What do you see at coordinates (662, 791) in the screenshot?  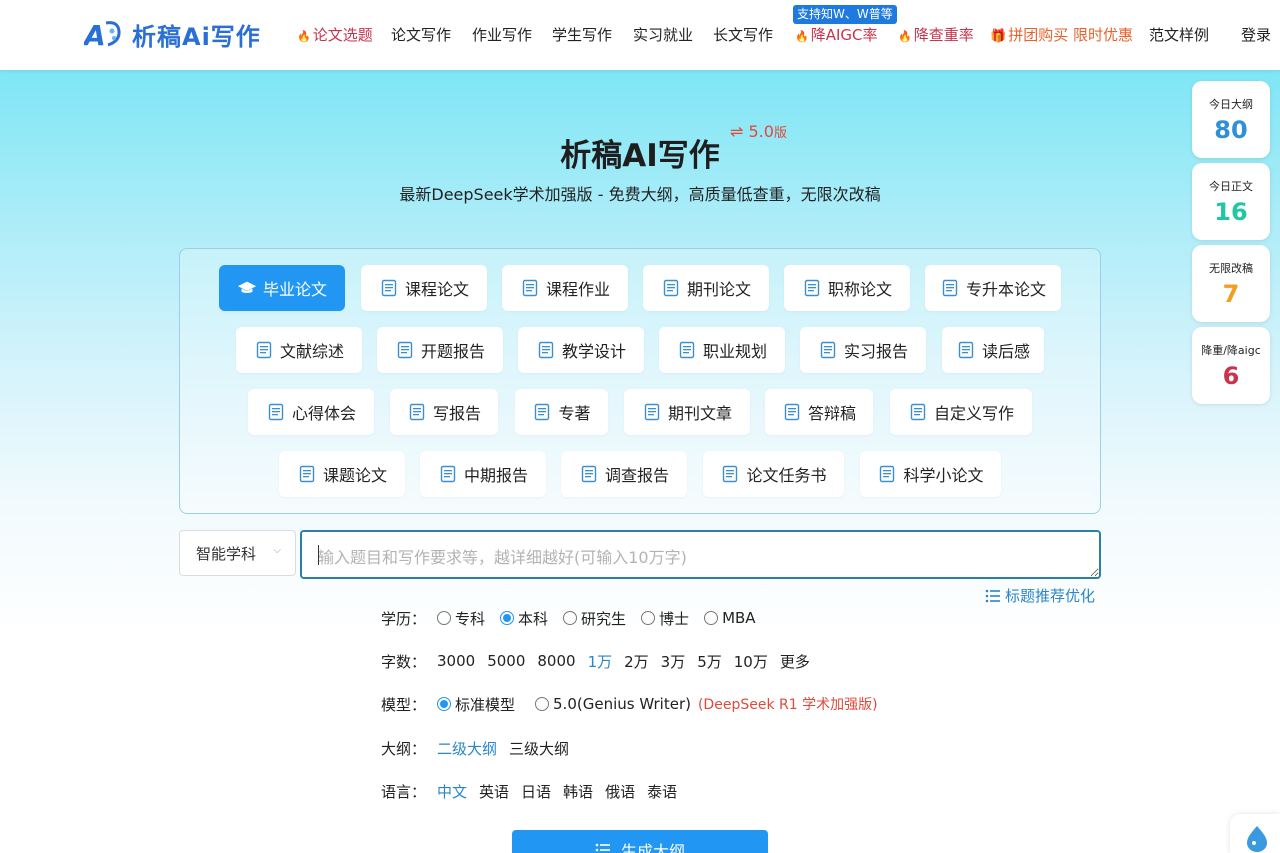 I see `language-option: 泰语` at bounding box center [662, 791].